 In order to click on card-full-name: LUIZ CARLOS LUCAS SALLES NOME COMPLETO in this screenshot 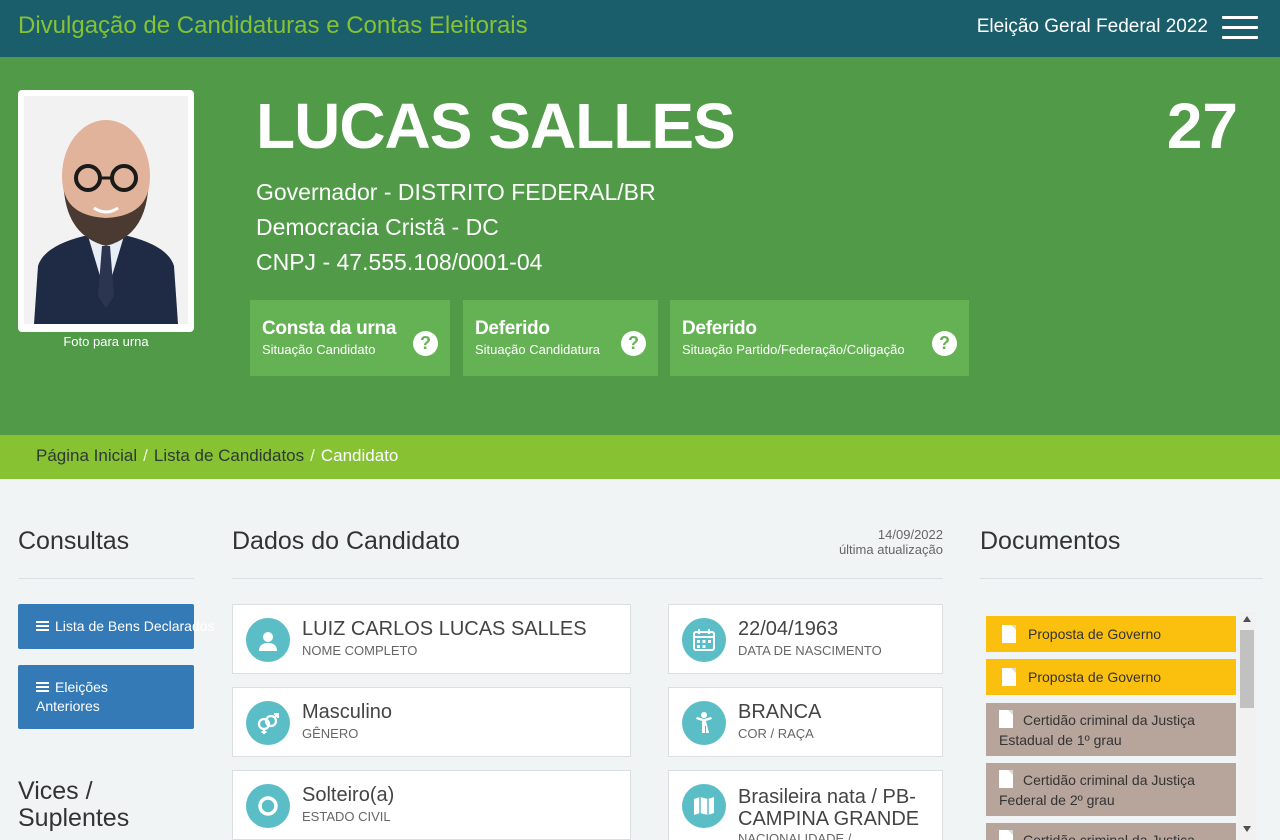, I will do `click(431, 639)`.